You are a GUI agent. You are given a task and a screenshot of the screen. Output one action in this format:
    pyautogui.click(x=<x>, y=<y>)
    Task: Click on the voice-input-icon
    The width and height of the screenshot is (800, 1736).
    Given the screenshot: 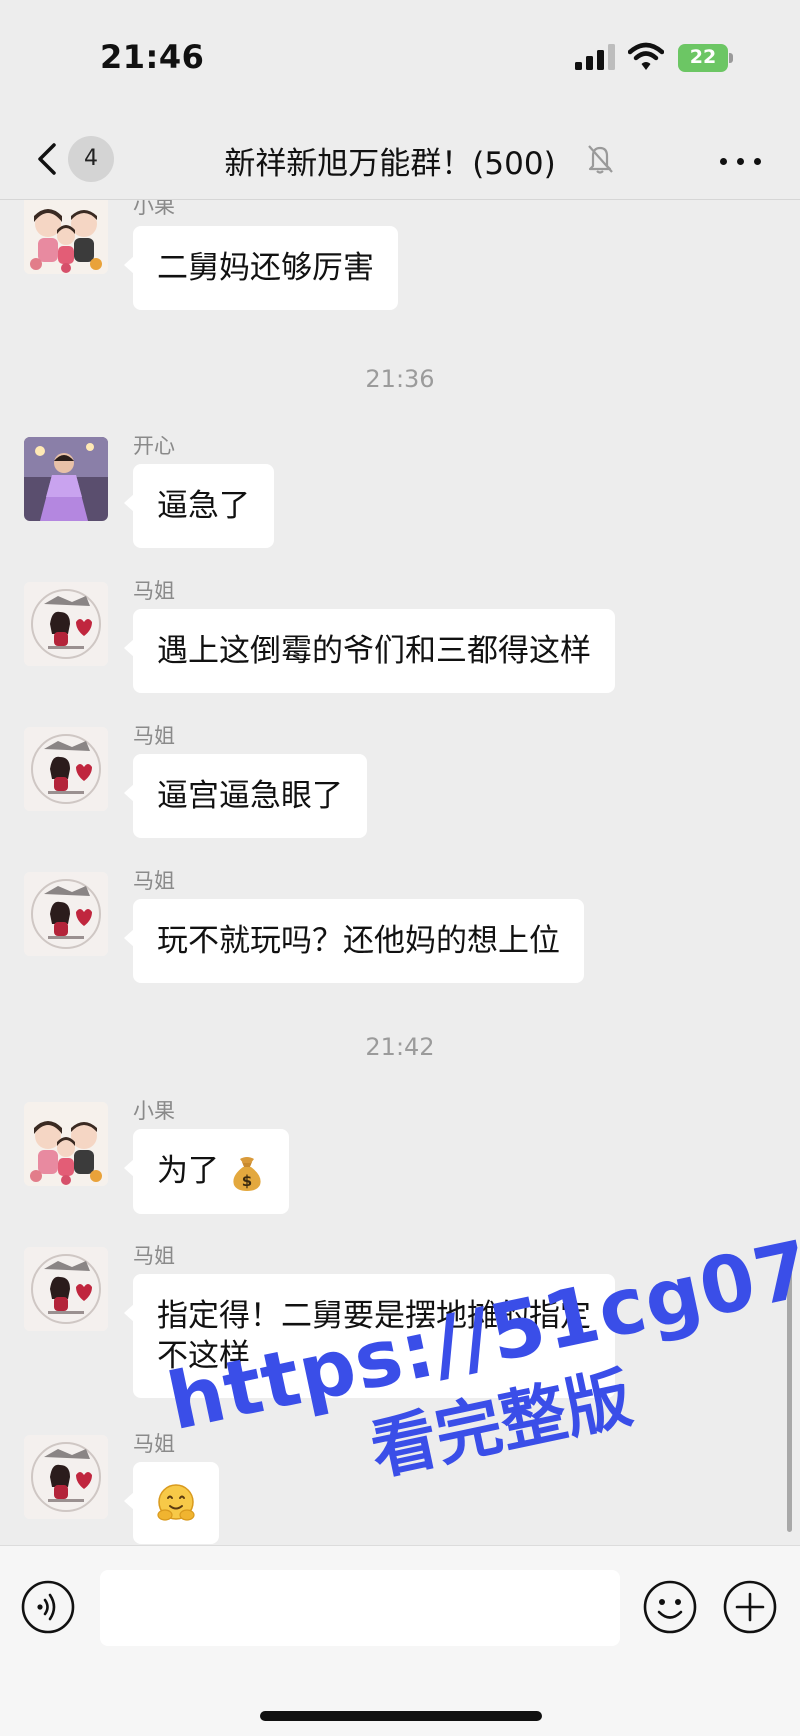 What is the action you would take?
    pyautogui.click(x=48, y=1607)
    